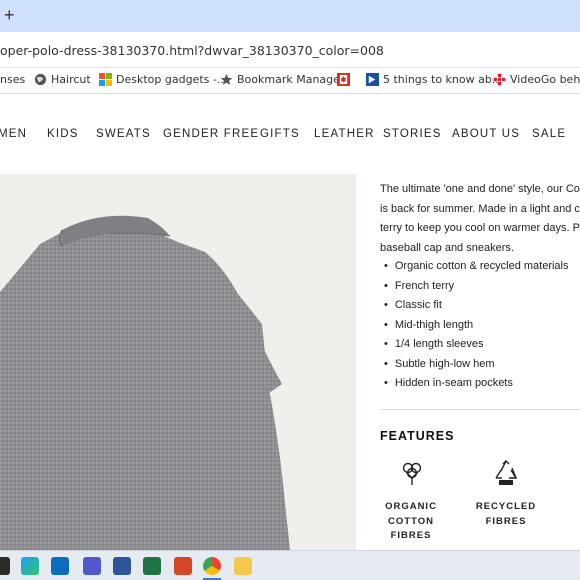 Image resolution: width=580 pixels, height=580 pixels. What do you see at coordinates (40, 79) in the screenshot?
I see `globe-icon` at bounding box center [40, 79].